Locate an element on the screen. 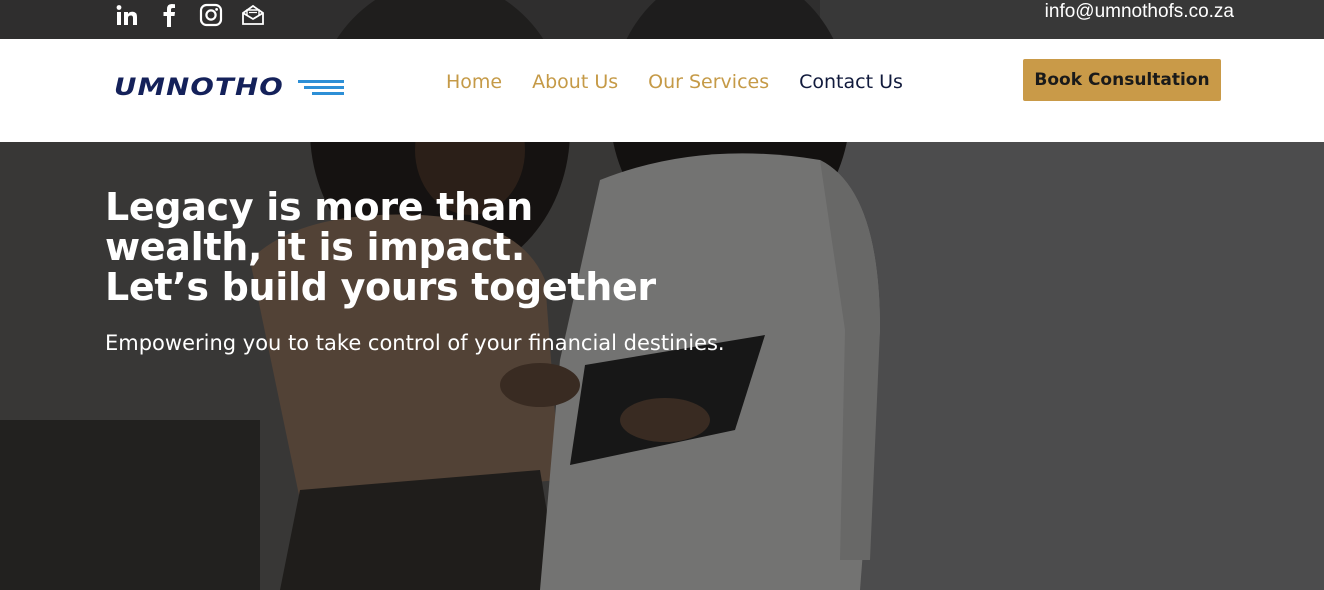  mail-icon is located at coordinates (253, 15).